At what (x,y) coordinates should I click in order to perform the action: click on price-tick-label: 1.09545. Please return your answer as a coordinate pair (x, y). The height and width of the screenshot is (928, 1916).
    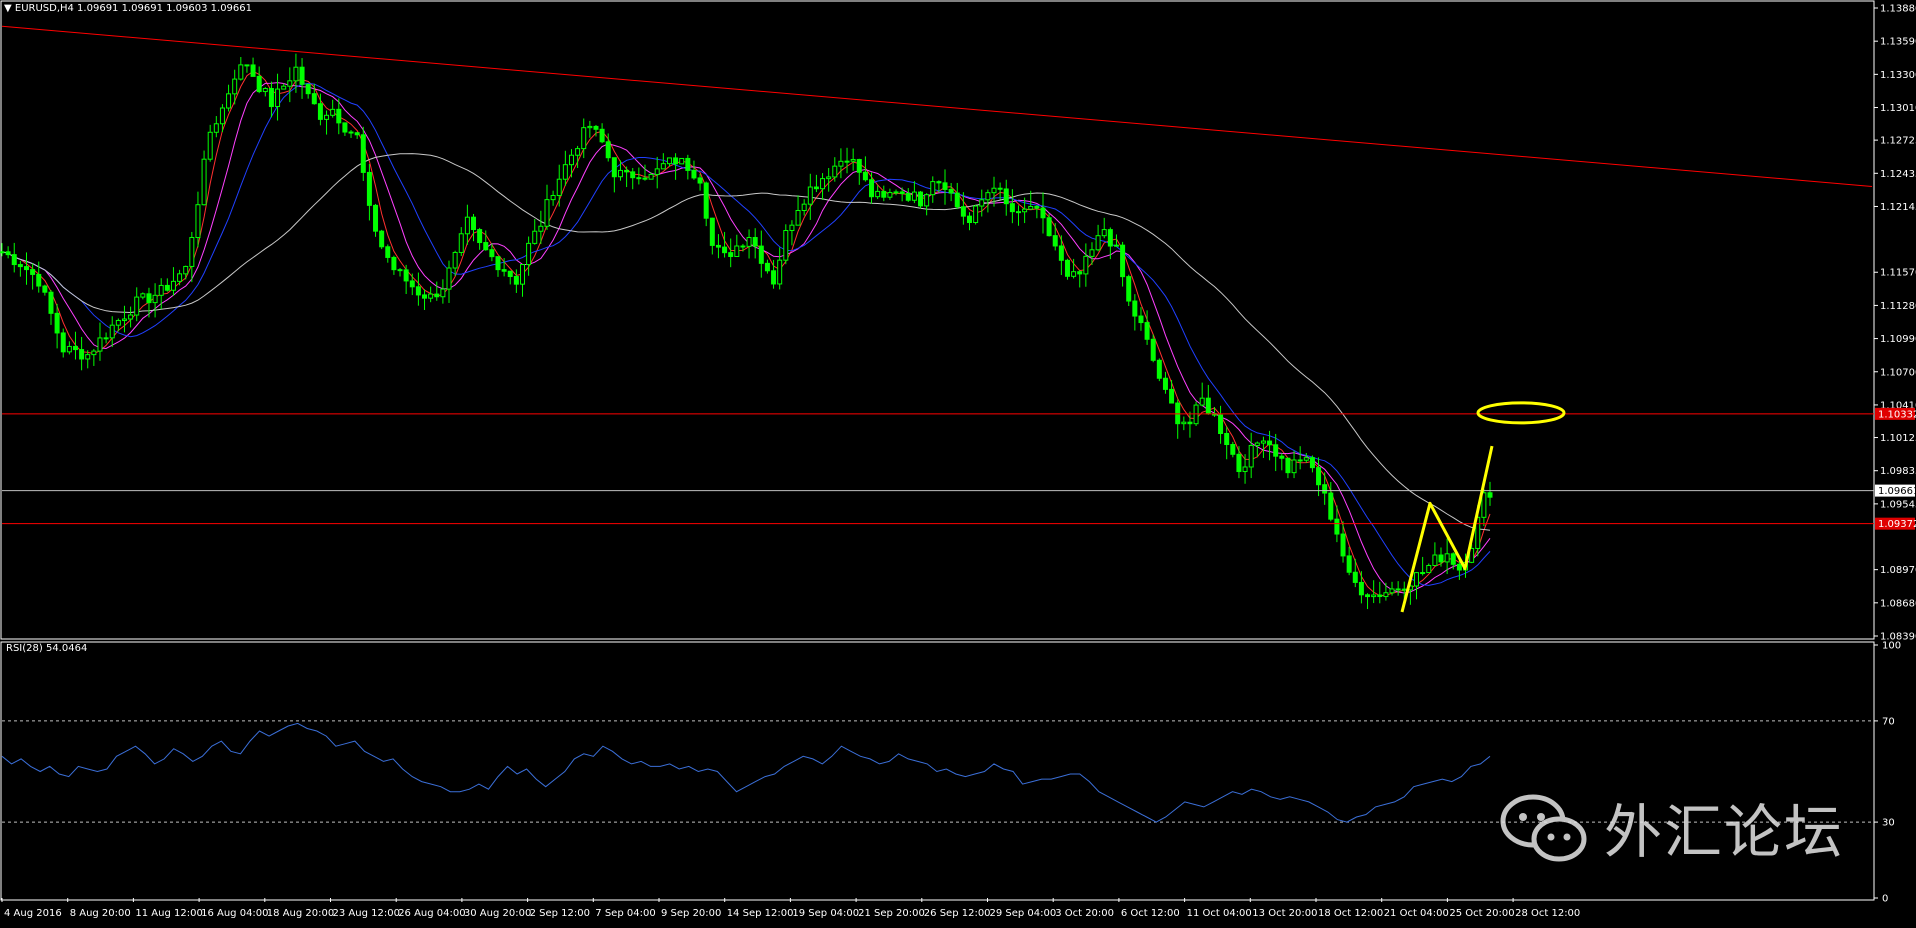
    Looking at the image, I should click on (1898, 504).